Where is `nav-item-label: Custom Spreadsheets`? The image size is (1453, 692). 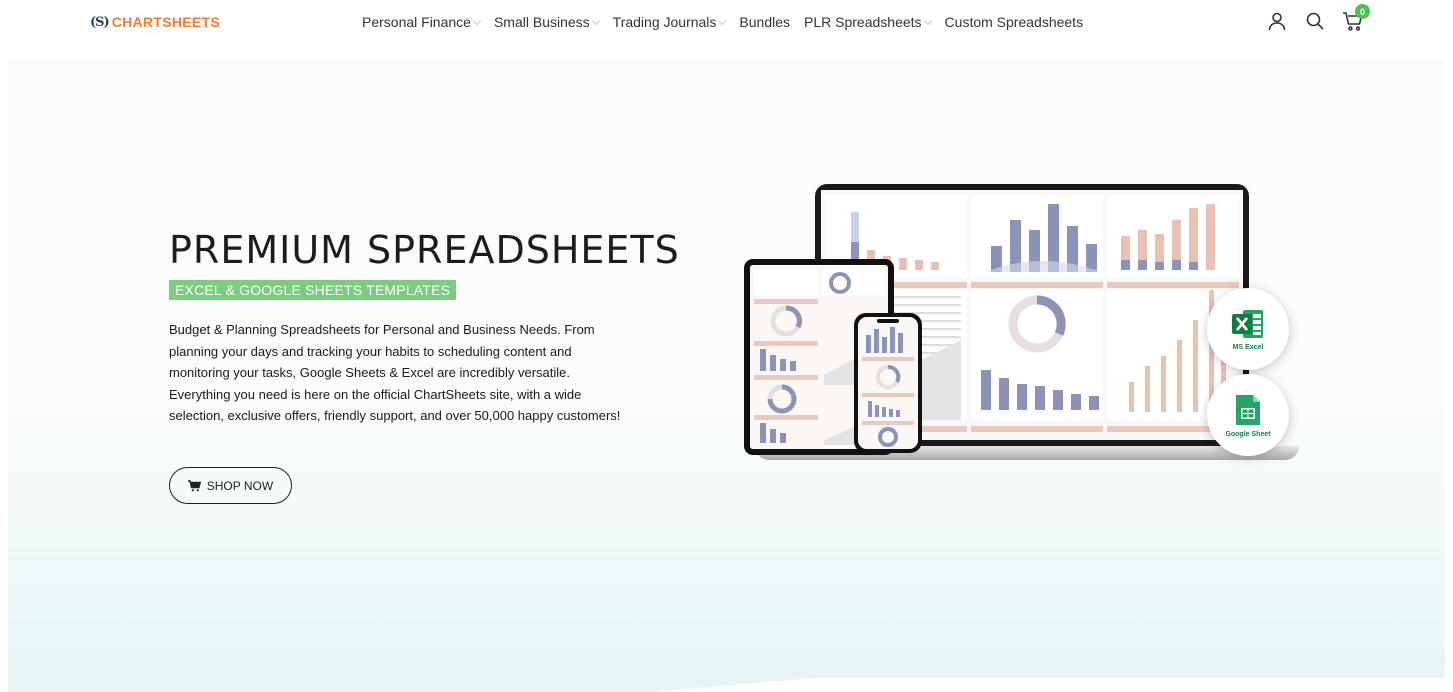
nav-item-label: Custom Spreadsheets is located at coordinates (1014, 22).